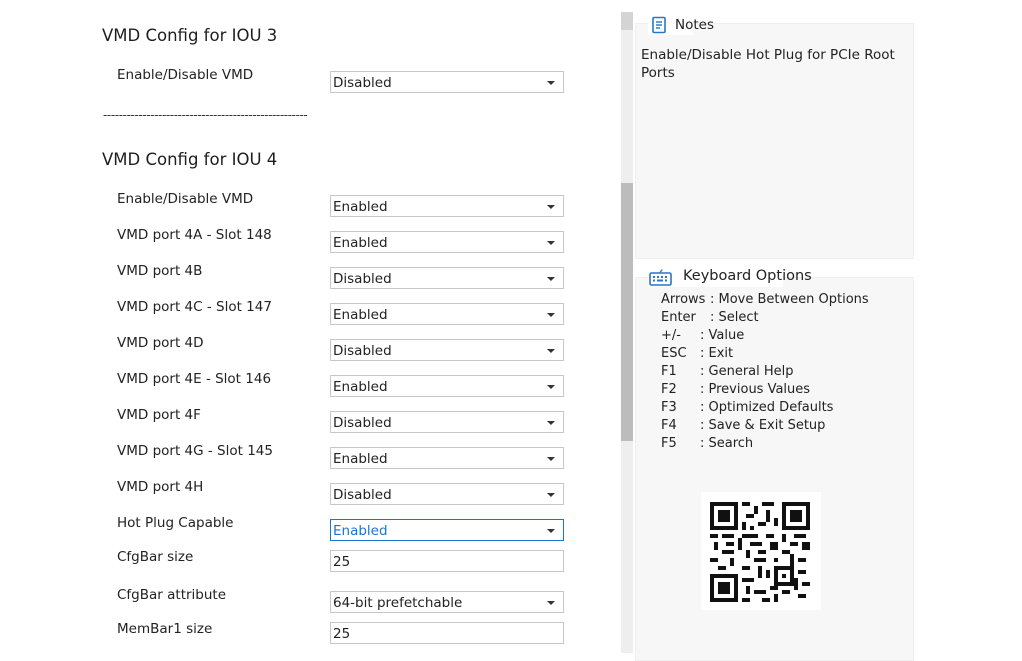 Image resolution: width=1022 pixels, height=661 pixels. Describe the element at coordinates (694, 25) in the screenshot. I see `notes-title: Notes` at that location.